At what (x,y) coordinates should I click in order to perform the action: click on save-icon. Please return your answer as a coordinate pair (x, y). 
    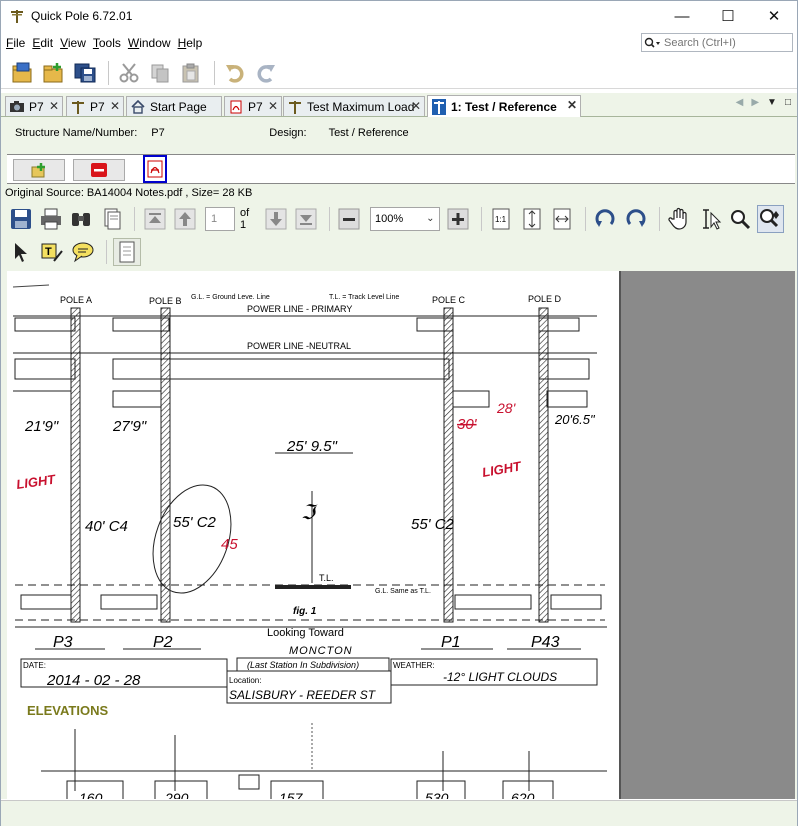
    Looking at the image, I should click on (20, 219).